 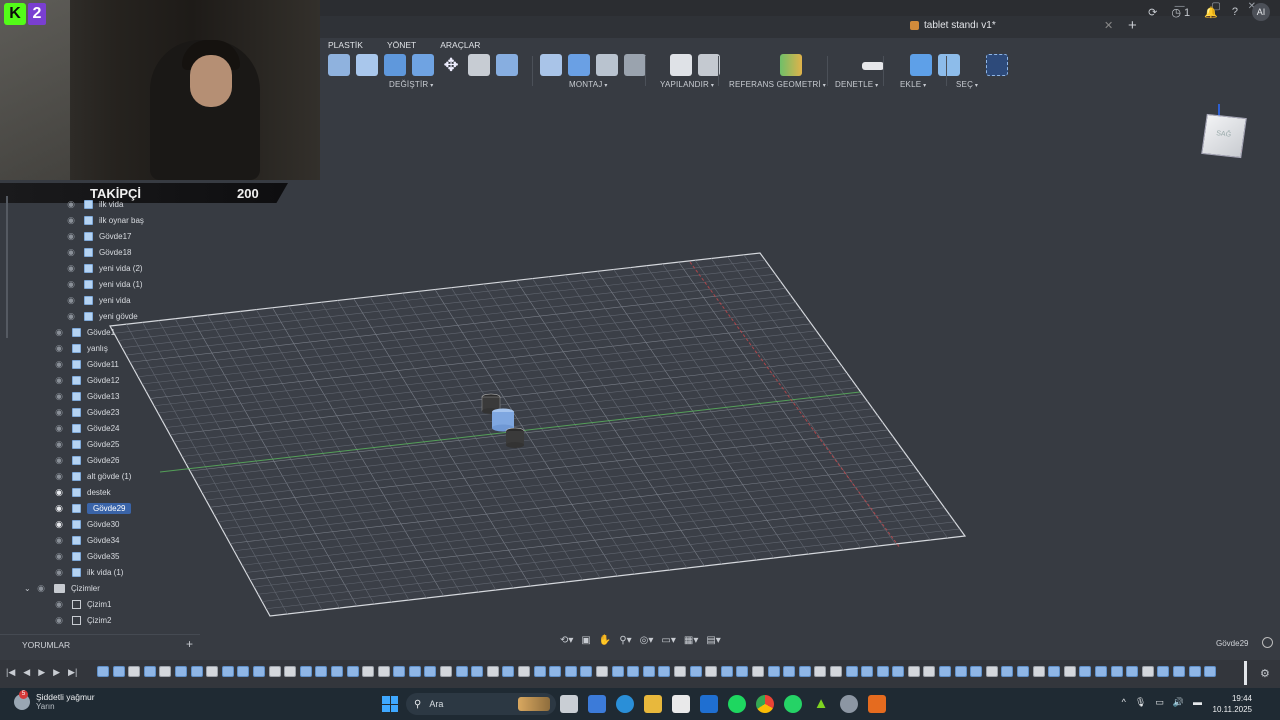 I want to click on browser-body-item: ◉ Gövde1, so click(x=83, y=332).